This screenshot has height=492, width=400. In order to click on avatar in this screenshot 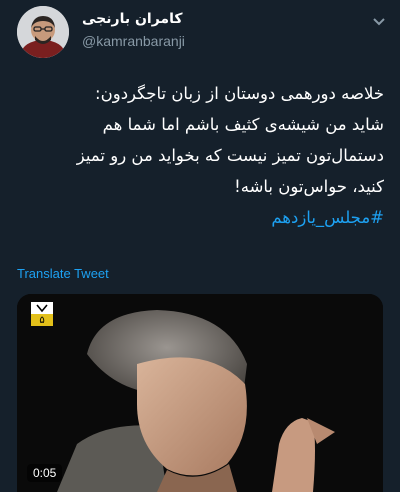, I will do `click(43, 32)`.